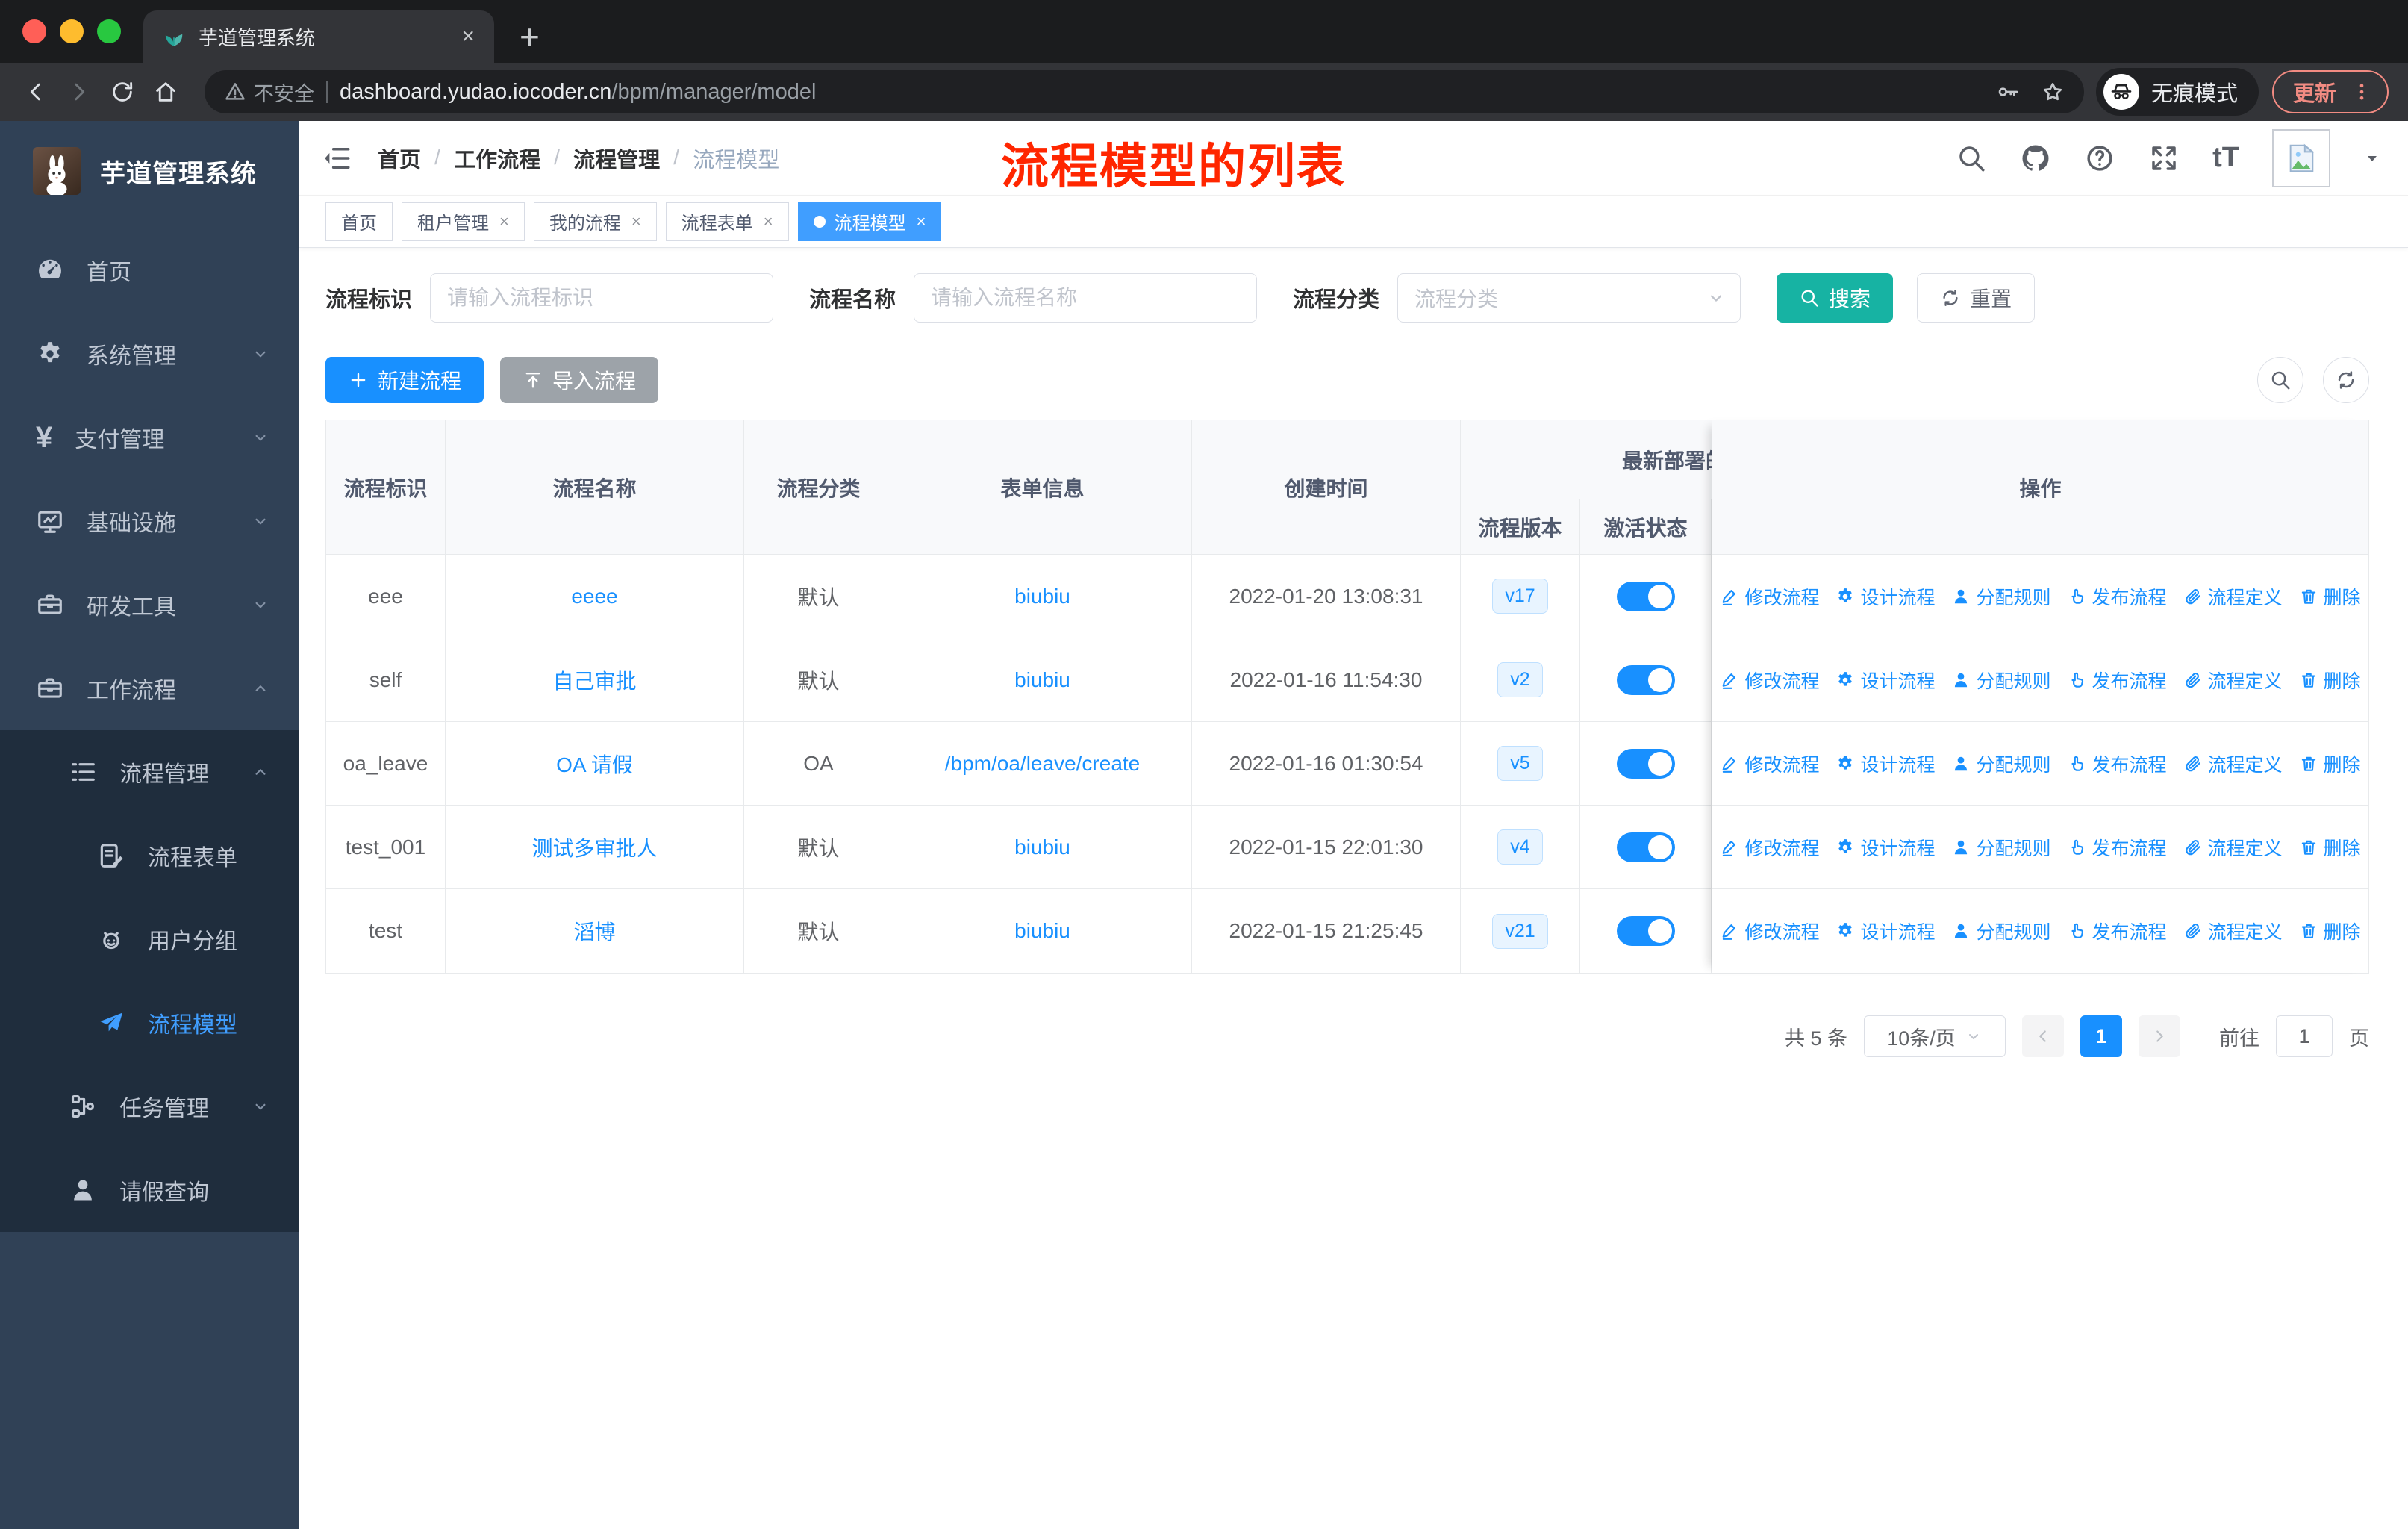  Describe the element at coordinates (149, 688) in the screenshot. I see `sidebar-item-briefcase: 工作流程` at that location.